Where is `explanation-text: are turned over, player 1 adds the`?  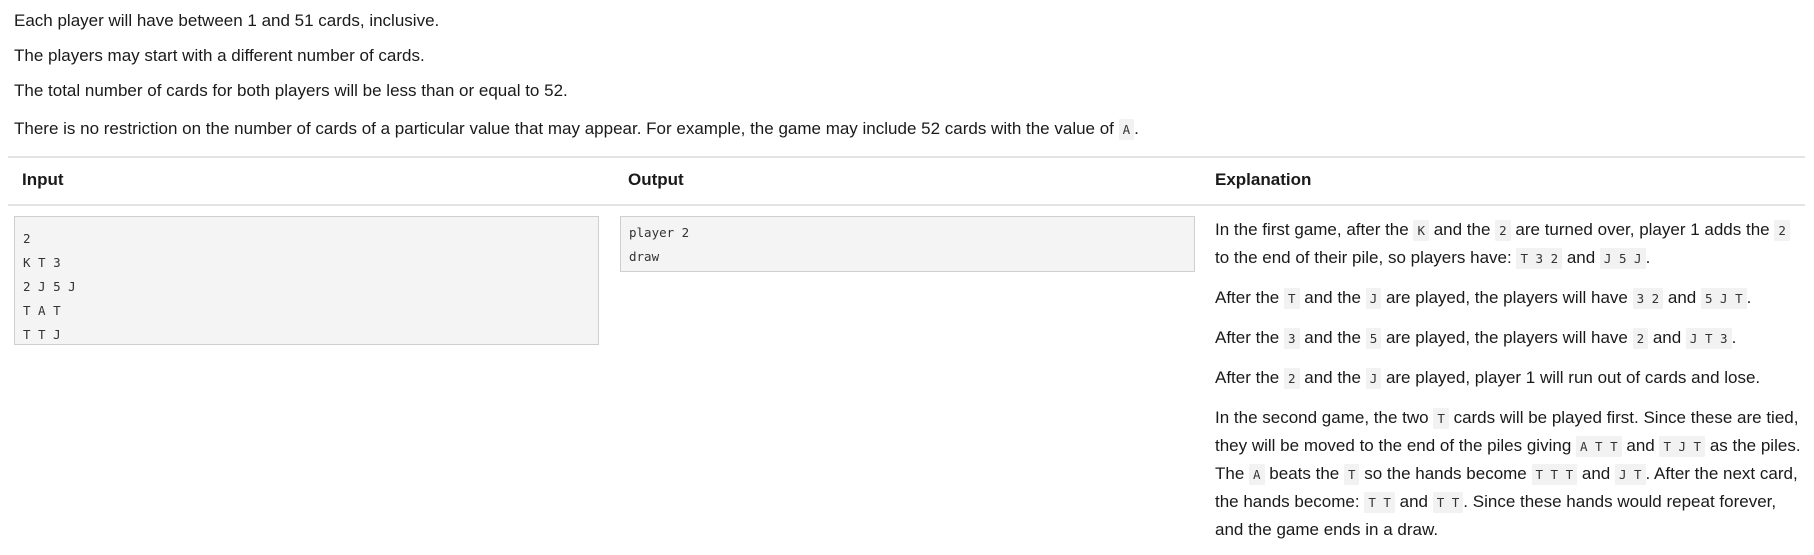
explanation-text: are turned over, player 1 adds the is located at coordinates (1642, 229).